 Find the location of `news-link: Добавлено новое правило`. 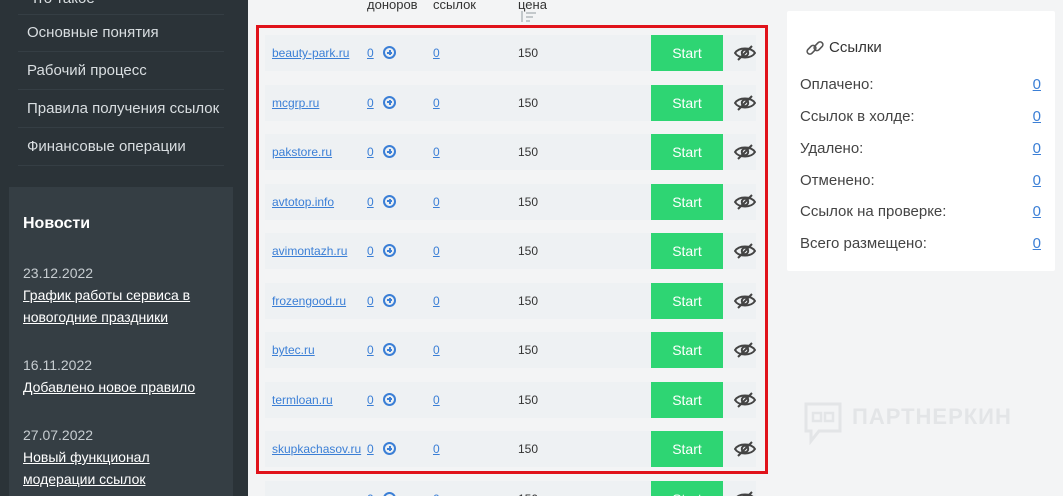

news-link: Добавлено новое правило is located at coordinates (123, 387).